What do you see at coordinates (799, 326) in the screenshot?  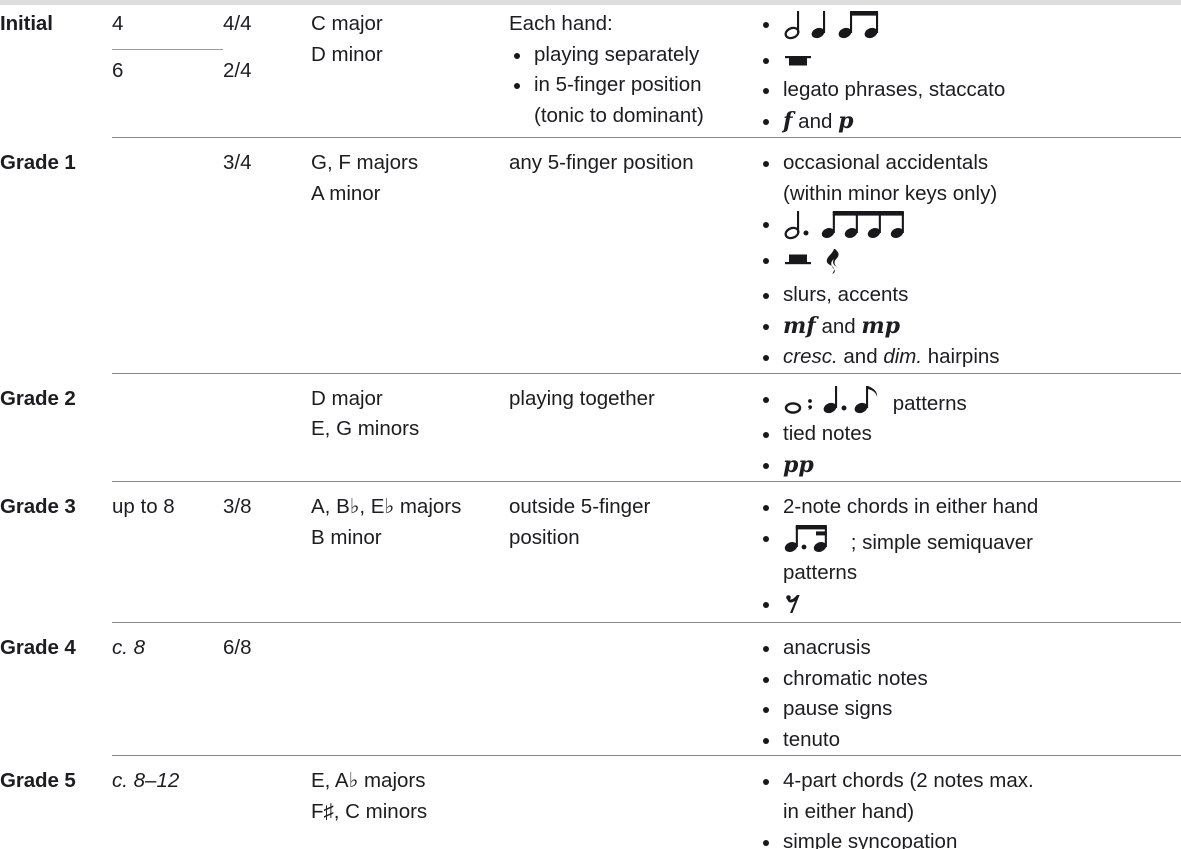 I see `dynamic-mezzo-forte: mf` at bounding box center [799, 326].